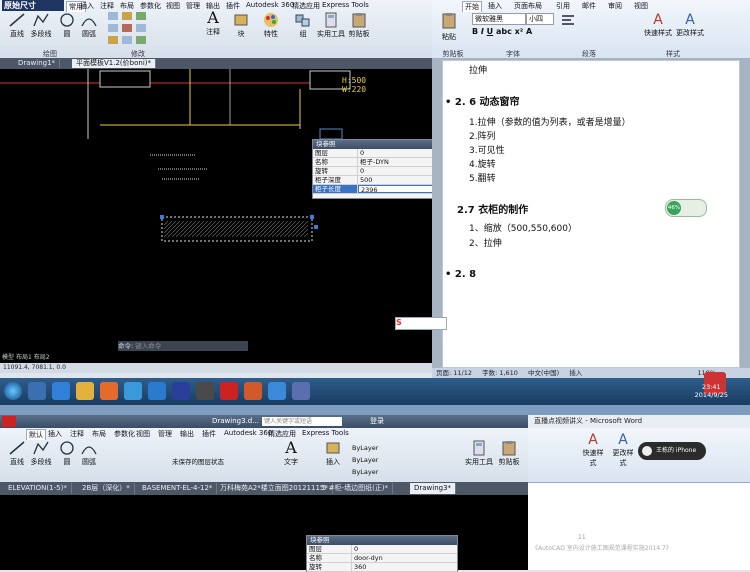 The image size is (750, 572). I want to click on search-input: 键入关键字或短语, so click(302, 421).